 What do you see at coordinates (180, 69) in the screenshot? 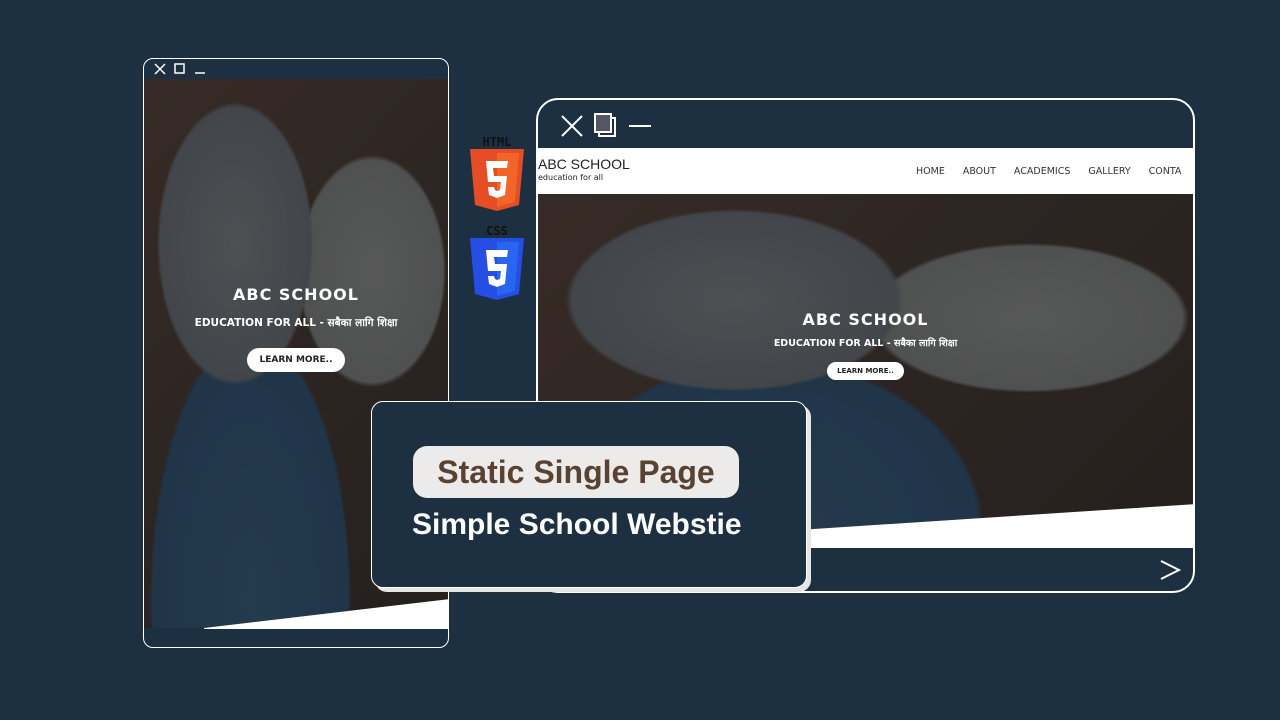
I see `maximize-icon` at bounding box center [180, 69].